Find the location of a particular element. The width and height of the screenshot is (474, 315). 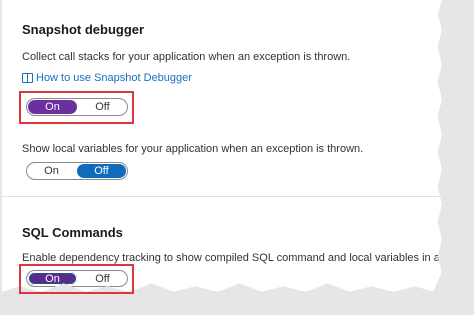

section-divider is located at coordinates (222, 196).